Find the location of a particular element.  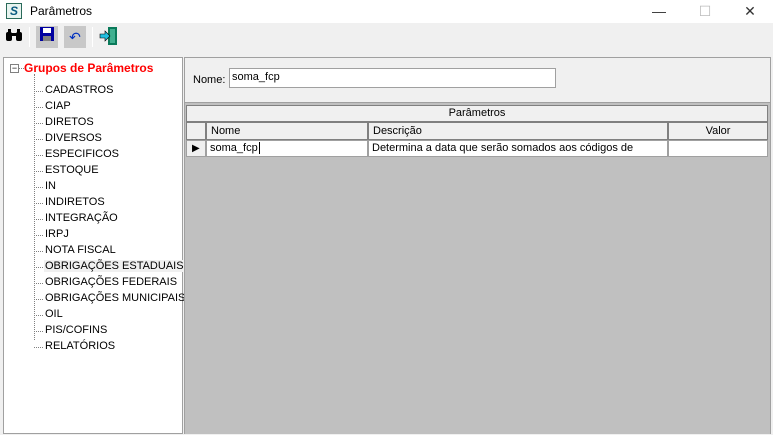

floppy-disk-icon is located at coordinates (47, 37).